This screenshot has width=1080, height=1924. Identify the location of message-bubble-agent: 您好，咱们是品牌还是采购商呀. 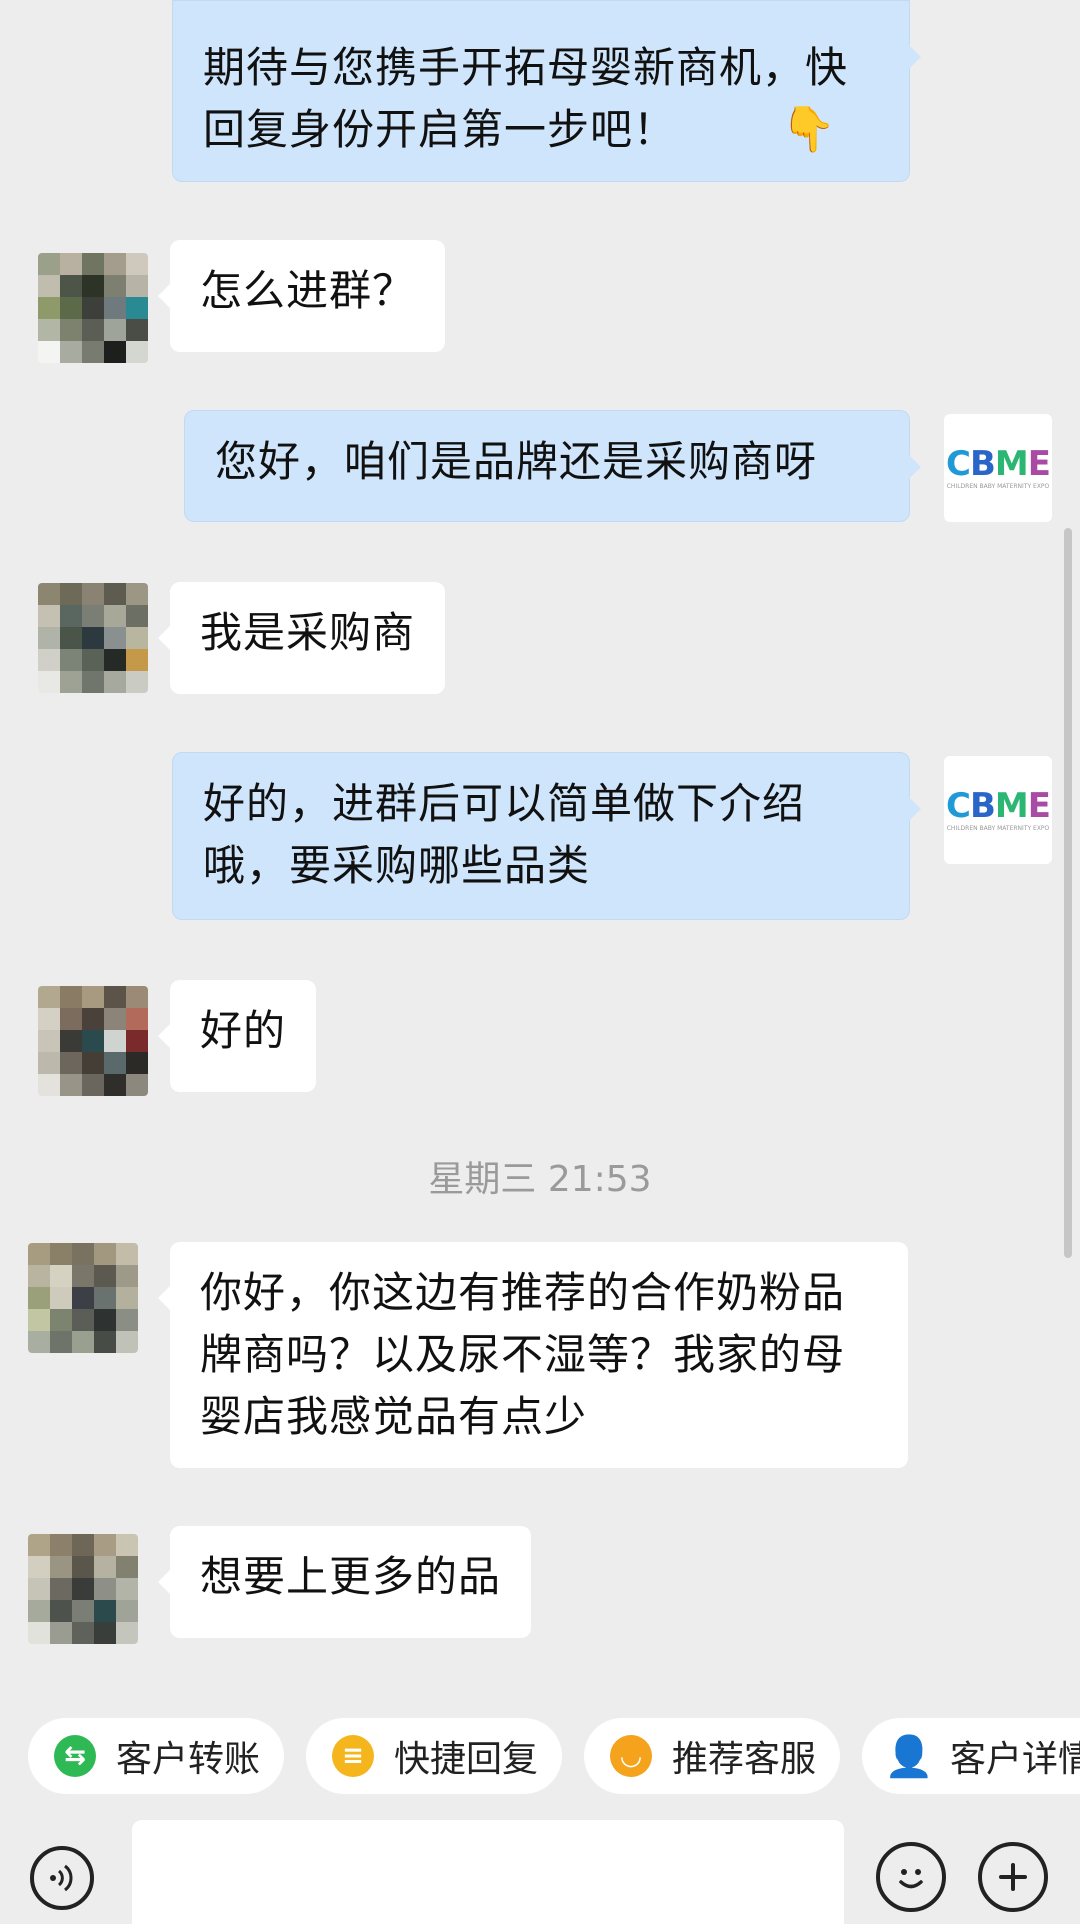
(552, 466).